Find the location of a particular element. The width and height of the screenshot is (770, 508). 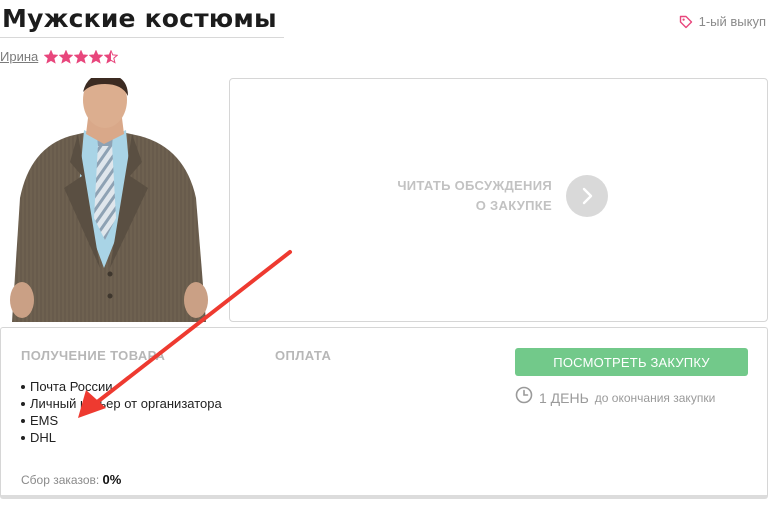

deadline-suffix: до окончания закупки is located at coordinates (655, 397).